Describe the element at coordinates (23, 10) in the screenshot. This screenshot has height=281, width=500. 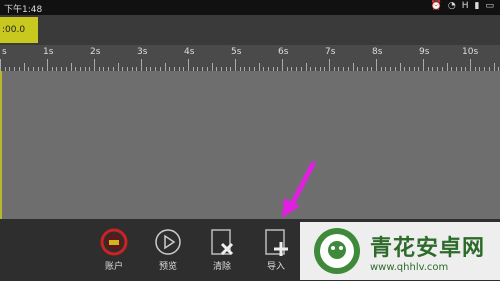
I see `status-time: 下午1:48` at that location.